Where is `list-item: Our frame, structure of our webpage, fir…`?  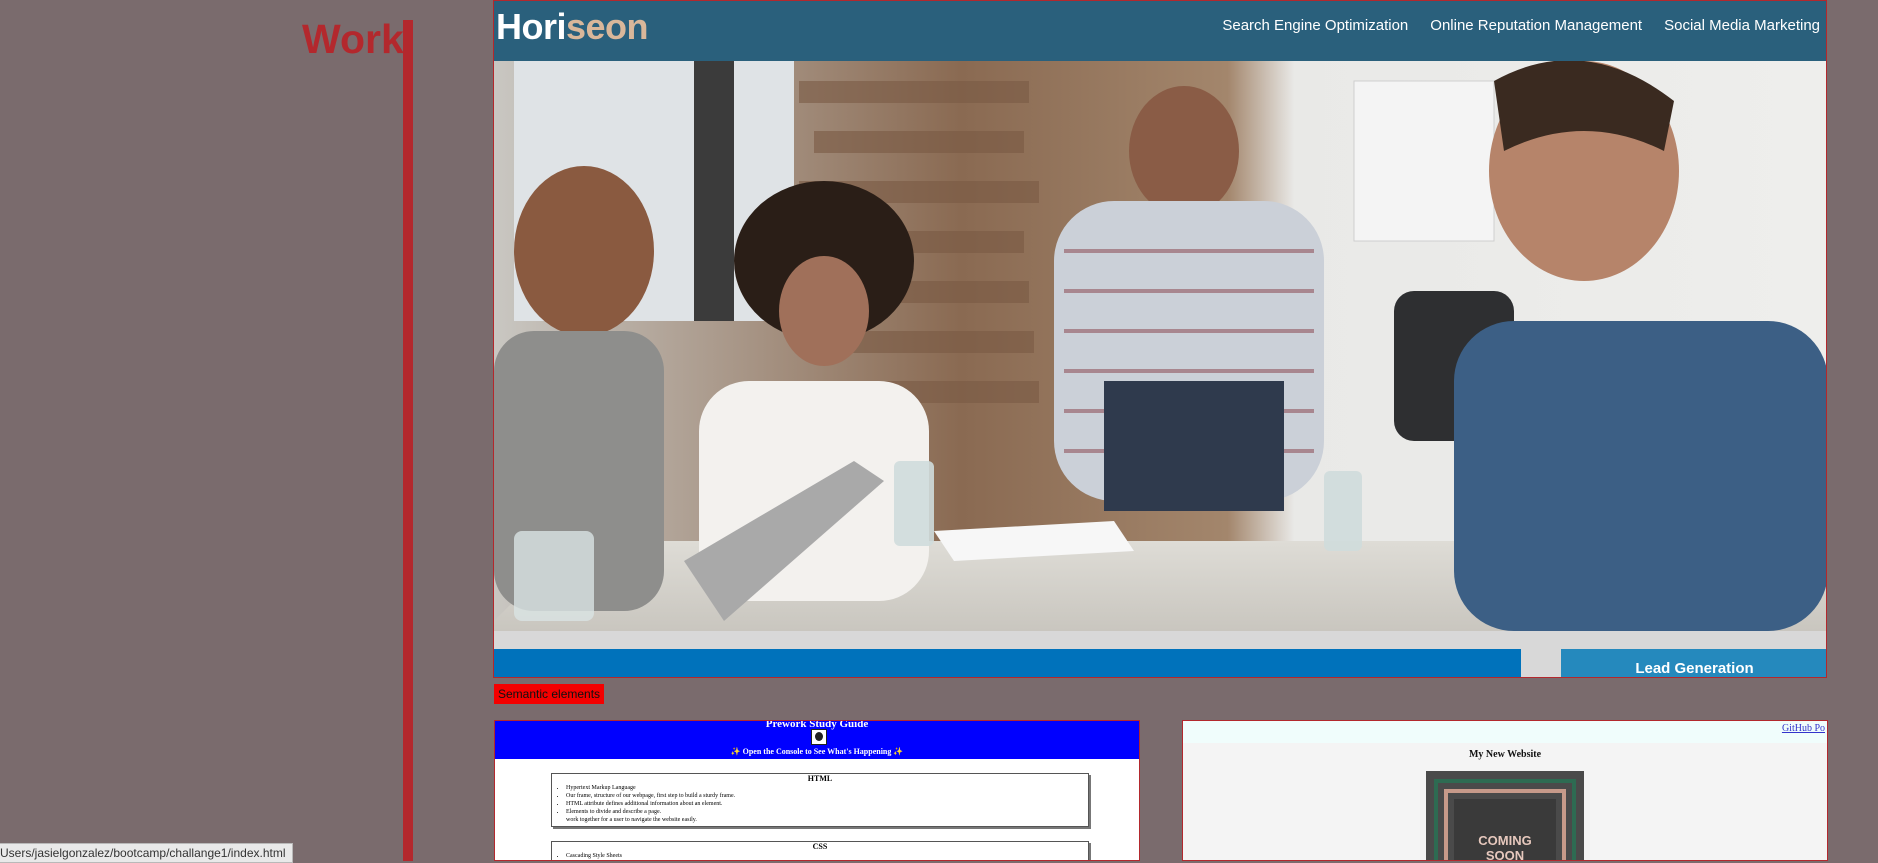 list-item: Our frame, structure of our webpage, fir… is located at coordinates (827, 796).